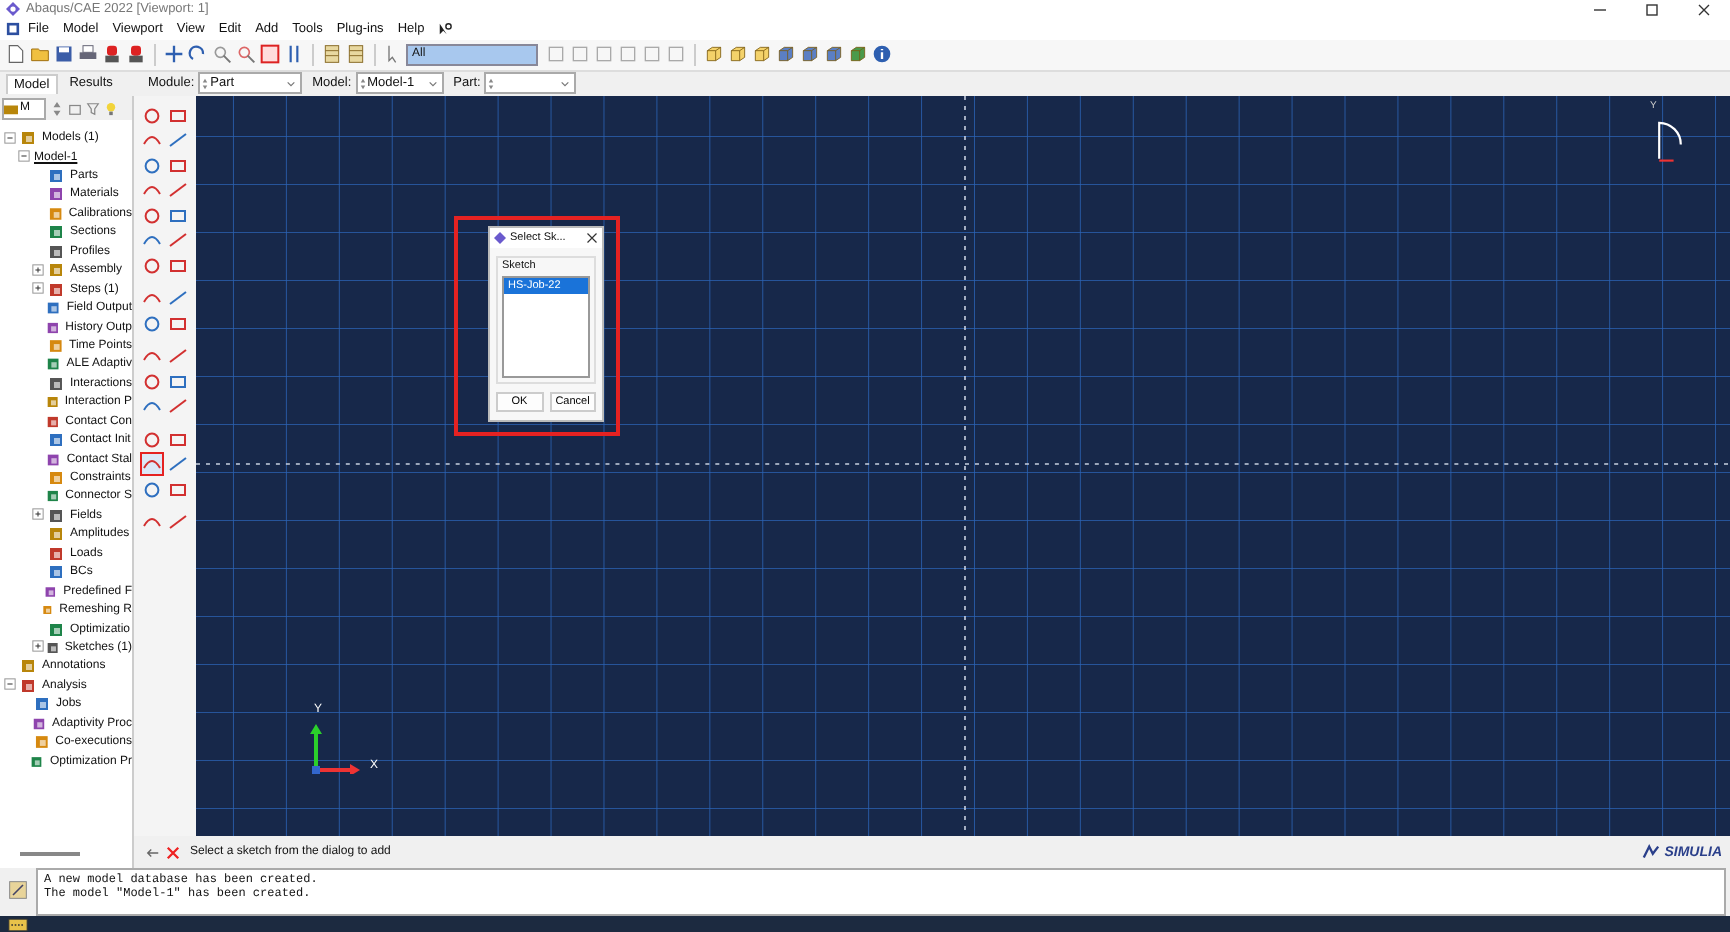  Describe the element at coordinates (93, 108) in the screenshot. I see `filter-icon` at that location.